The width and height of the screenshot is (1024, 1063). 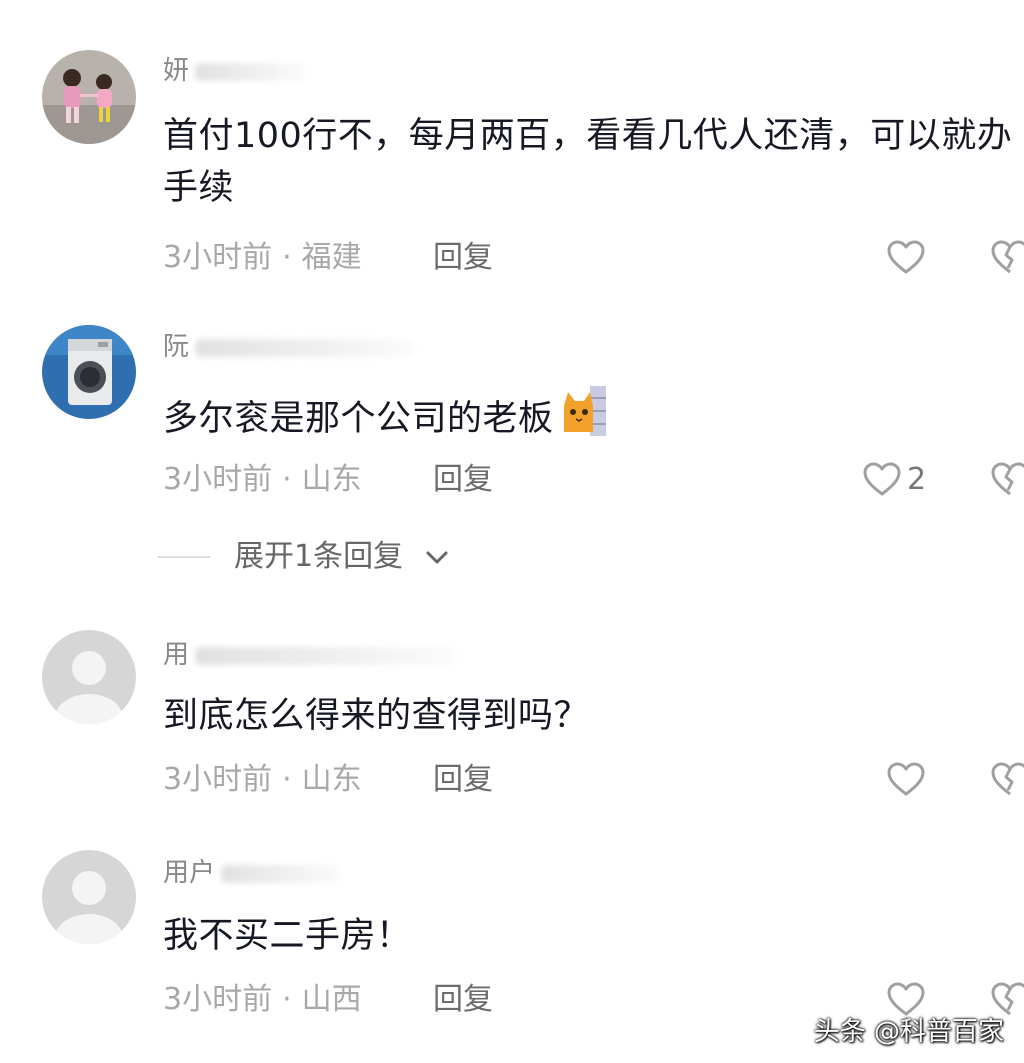 I want to click on cat-peeking-emoji, so click(x=583, y=418).